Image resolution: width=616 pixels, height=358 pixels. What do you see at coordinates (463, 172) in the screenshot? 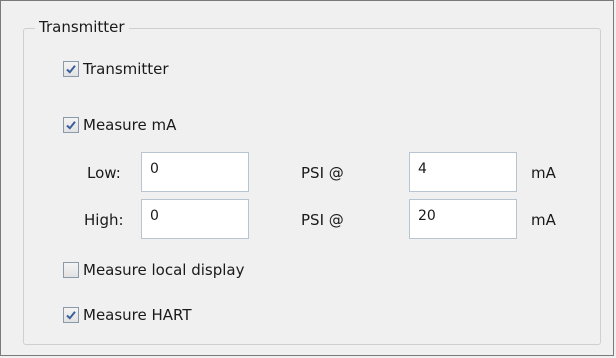
I see `low-ma-input: 4` at bounding box center [463, 172].